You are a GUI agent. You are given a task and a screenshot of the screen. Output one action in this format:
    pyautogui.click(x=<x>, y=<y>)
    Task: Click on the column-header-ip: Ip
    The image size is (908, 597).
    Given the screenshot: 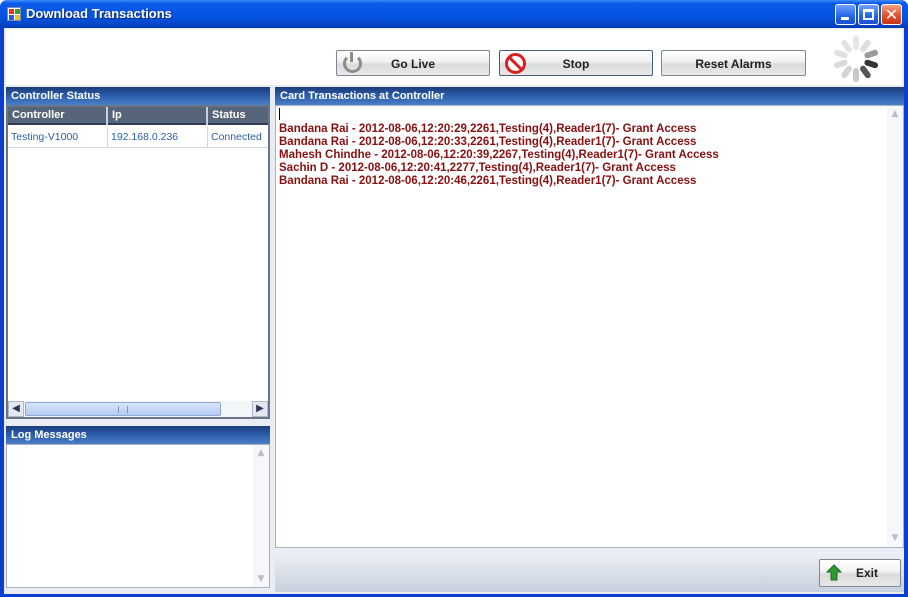 What is the action you would take?
    pyautogui.click(x=158, y=116)
    